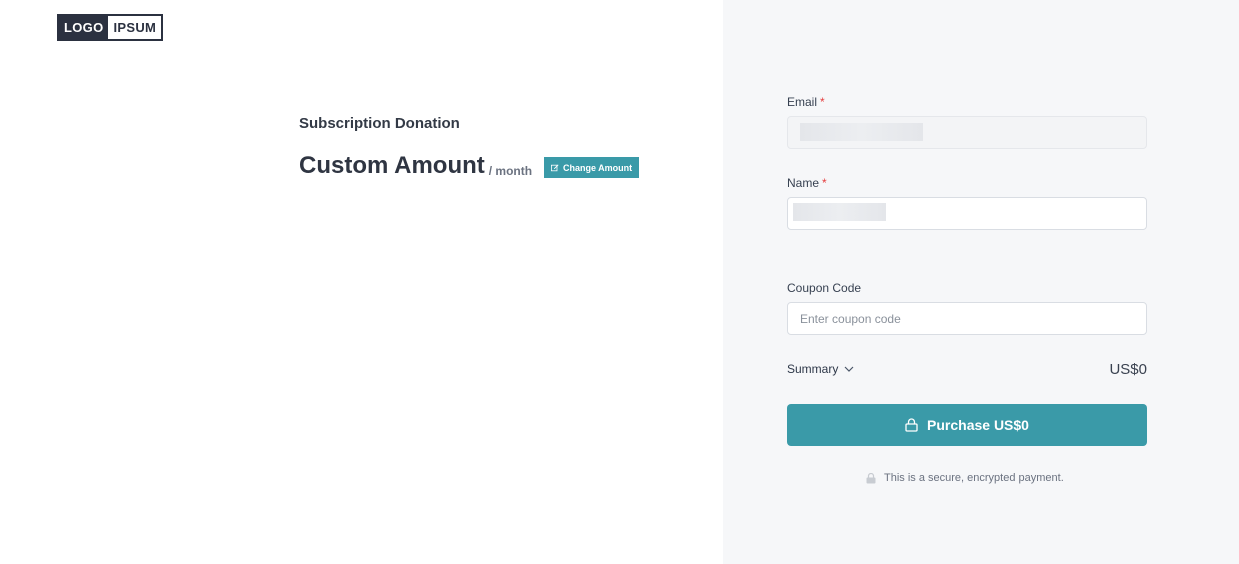 This screenshot has width=1239, height=564. Describe the element at coordinates (967, 318) in the screenshot. I see `coupon-input` at that location.